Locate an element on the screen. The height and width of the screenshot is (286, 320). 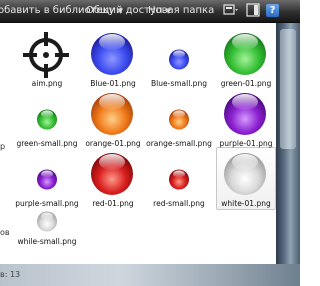
preview-pane-button is located at coordinates (253, 11).